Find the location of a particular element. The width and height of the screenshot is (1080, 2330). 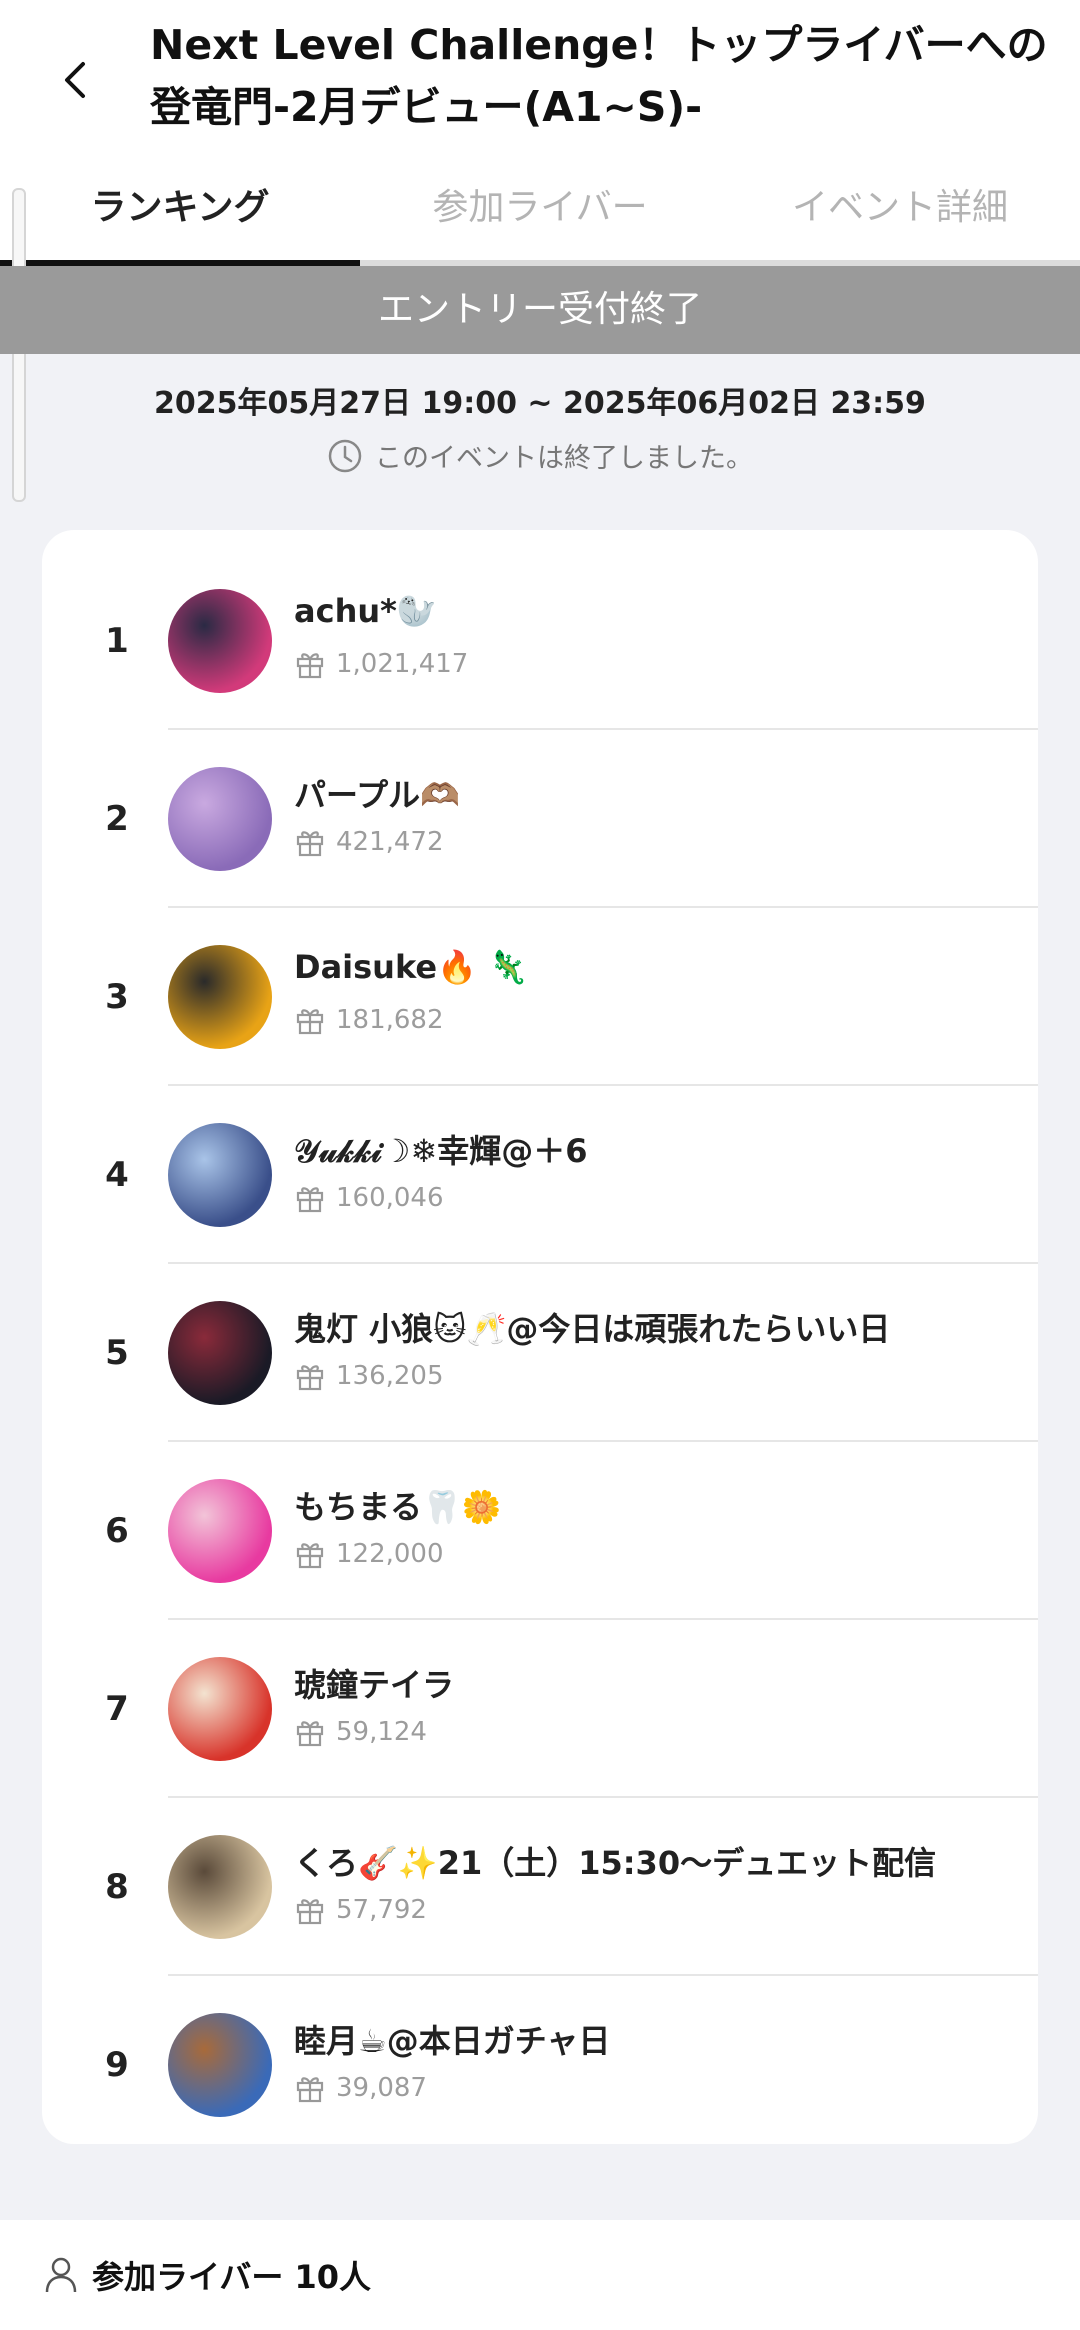

gift-score: 421,472 is located at coordinates (369, 842).